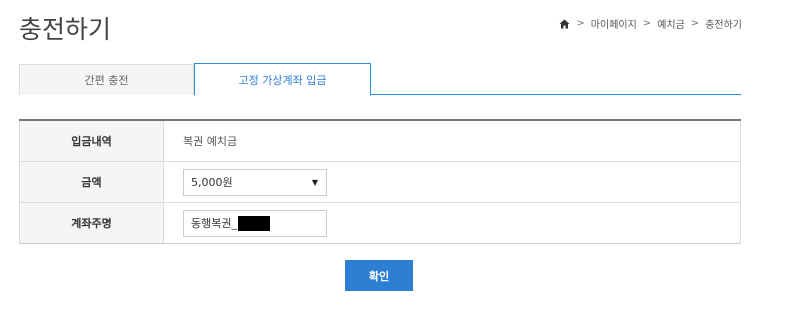  Describe the element at coordinates (564, 24) in the screenshot. I see `home-icon` at that location.